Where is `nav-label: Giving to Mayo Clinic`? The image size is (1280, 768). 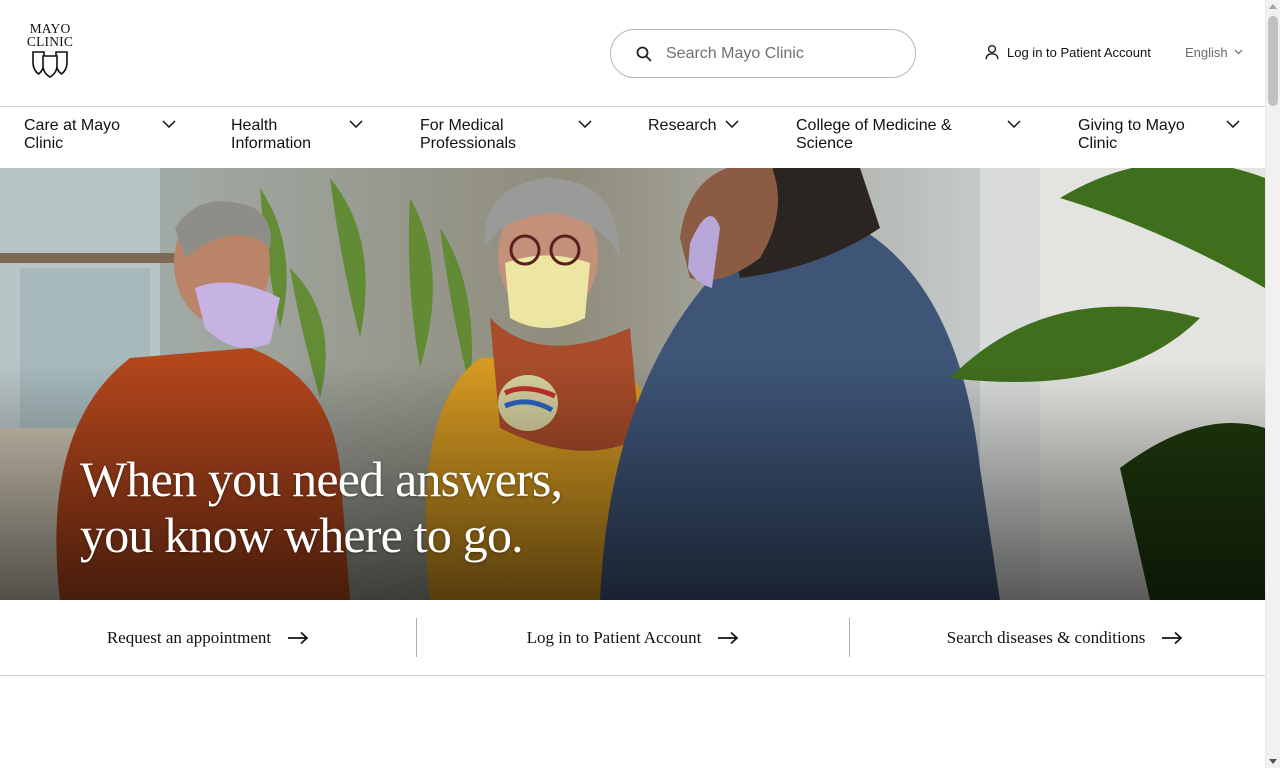
nav-label: Giving to Mayo Clinic is located at coordinates (1131, 134).